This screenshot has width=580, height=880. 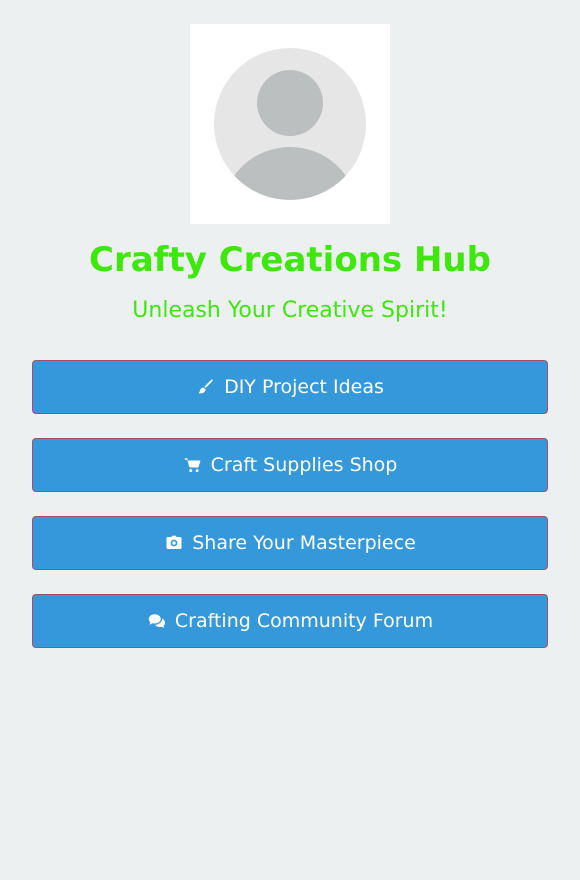 What do you see at coordinates (304, 621) in the screenshot?
I see `link-button-label: Crafting Community Forum` at bounding box center [304, 621].